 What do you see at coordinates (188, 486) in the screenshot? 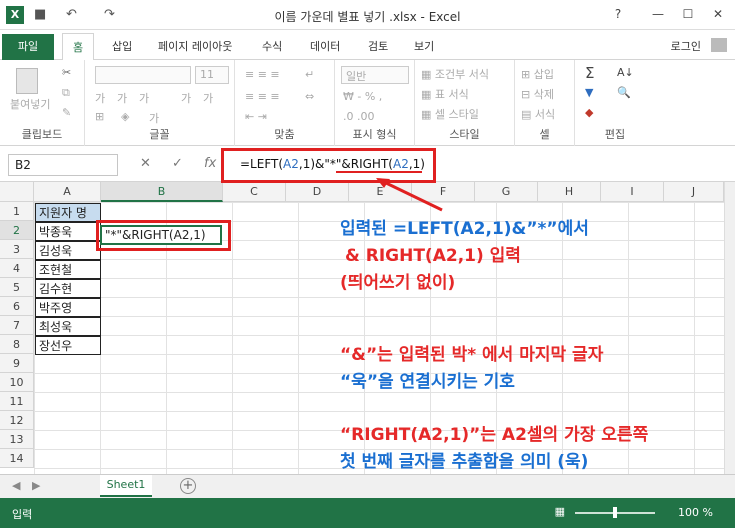
I see `add-sheet-button: +` at bounding box center [188, 486].